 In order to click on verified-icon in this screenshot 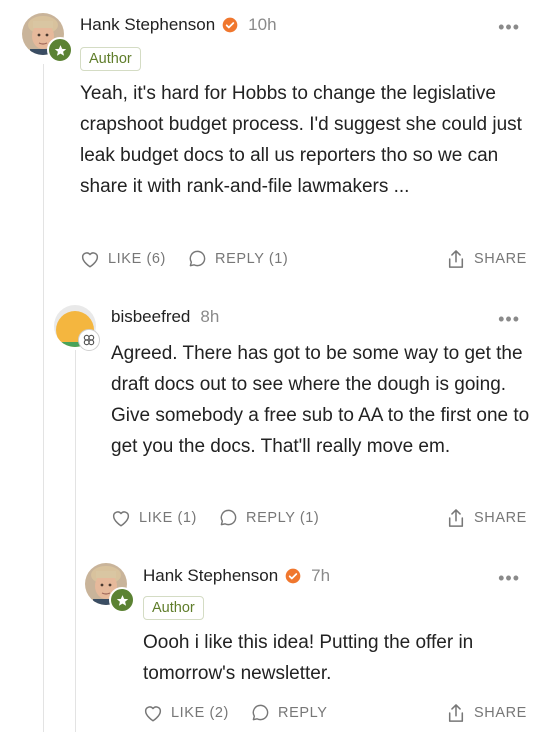, I will do `click(293, 576)`.